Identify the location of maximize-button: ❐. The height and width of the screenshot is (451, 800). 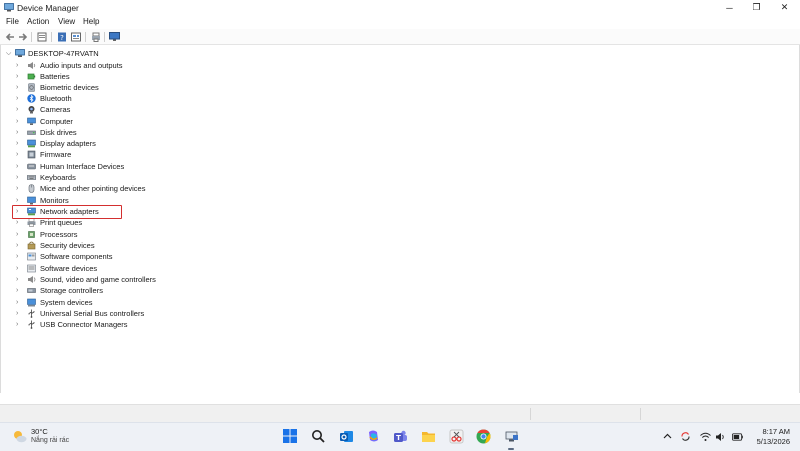
(756, 7).